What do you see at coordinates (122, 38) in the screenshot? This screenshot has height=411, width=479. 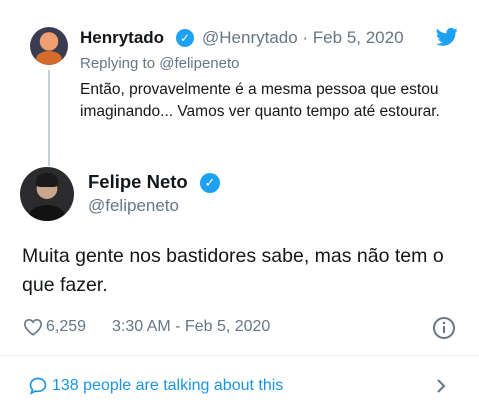 I see `reply-author-name: Henrytado` at bounding box center [122, 38].